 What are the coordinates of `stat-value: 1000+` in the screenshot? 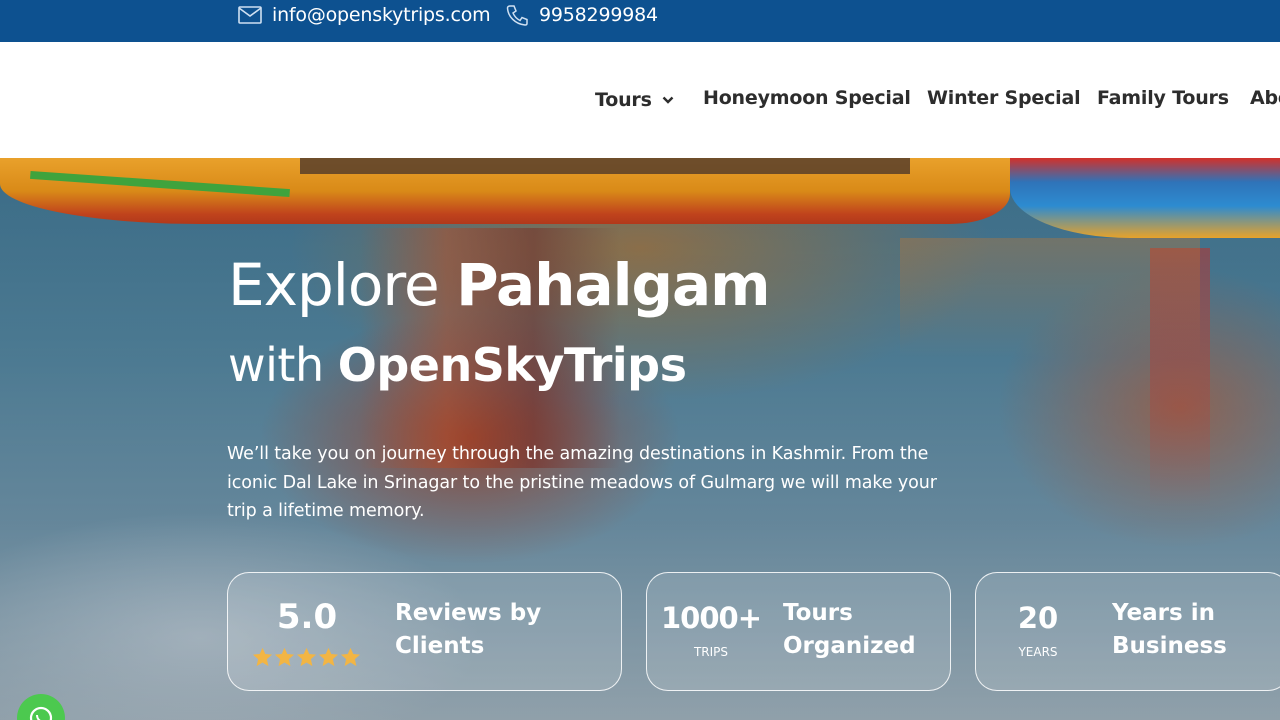 It's located at (711, 618).